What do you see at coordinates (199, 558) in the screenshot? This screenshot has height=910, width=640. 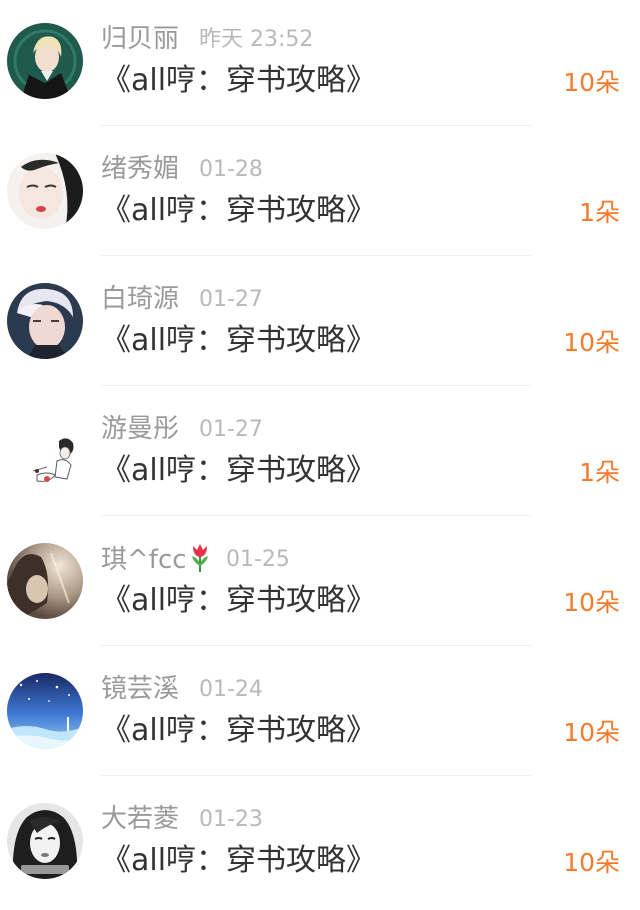 I see `tulip-icon` at bounding box center [199, 558].